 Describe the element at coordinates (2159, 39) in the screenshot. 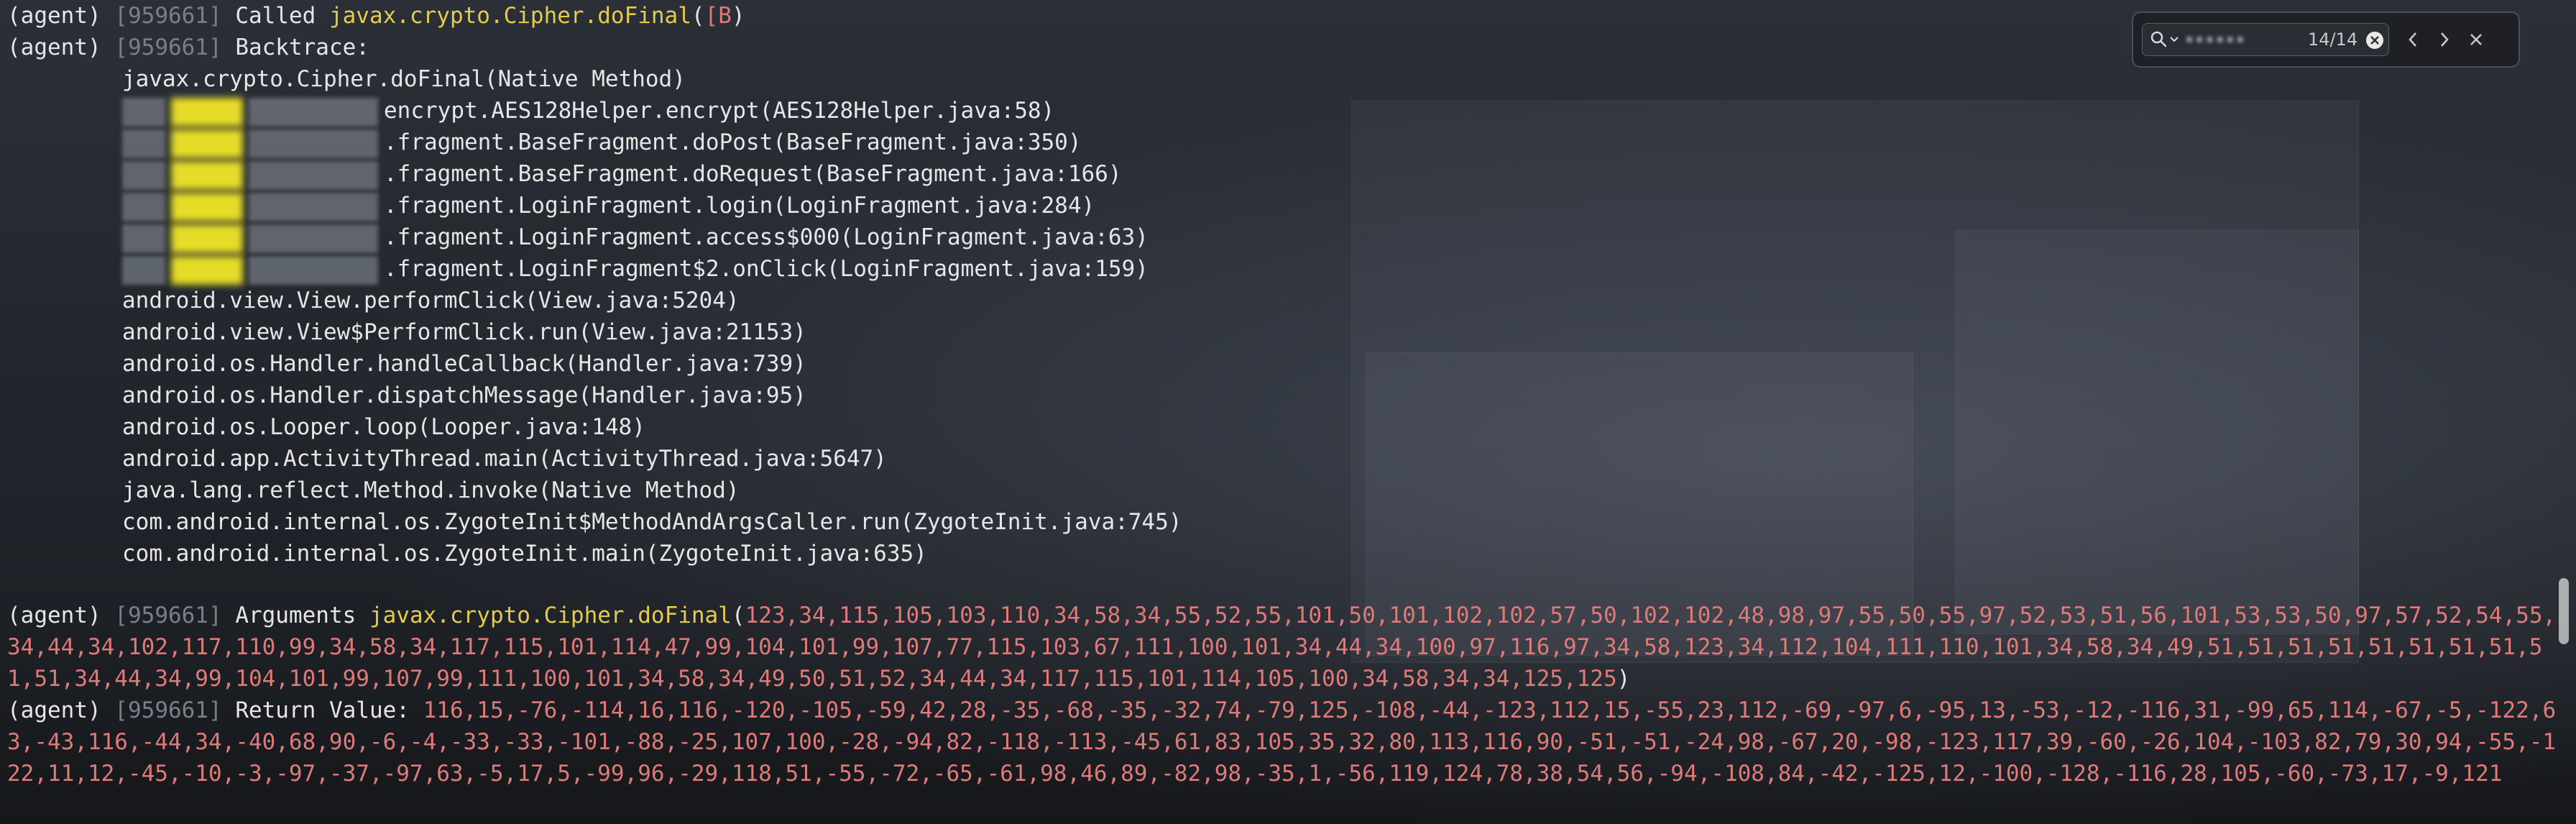

I see `search-icon` at that location.